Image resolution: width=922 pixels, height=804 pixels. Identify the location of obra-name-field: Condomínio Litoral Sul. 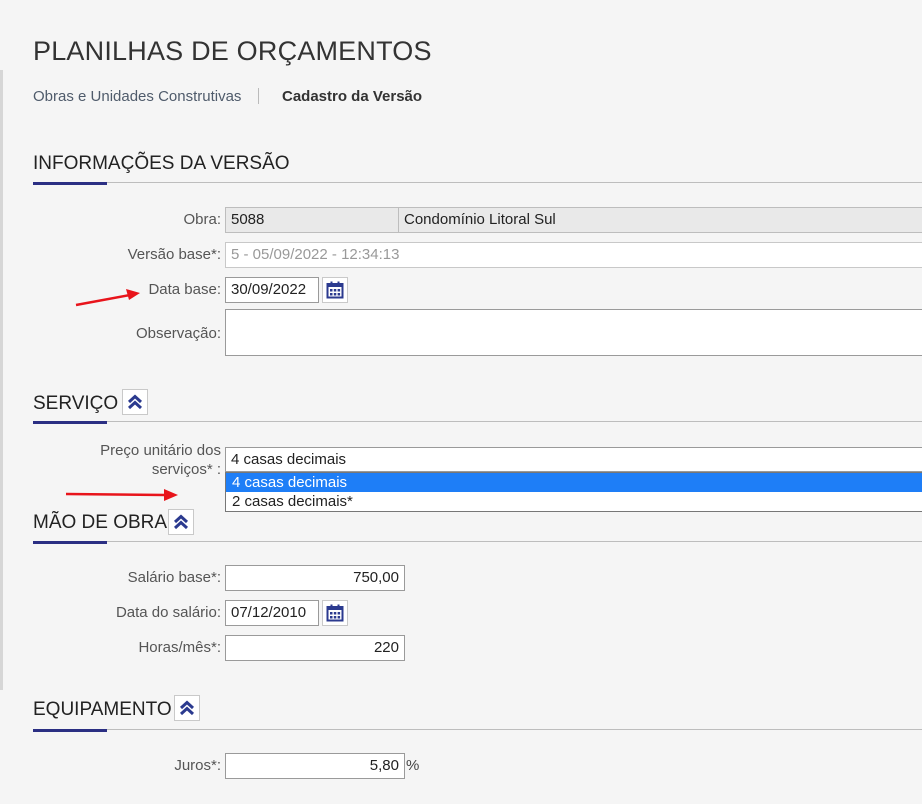
(660, 220).